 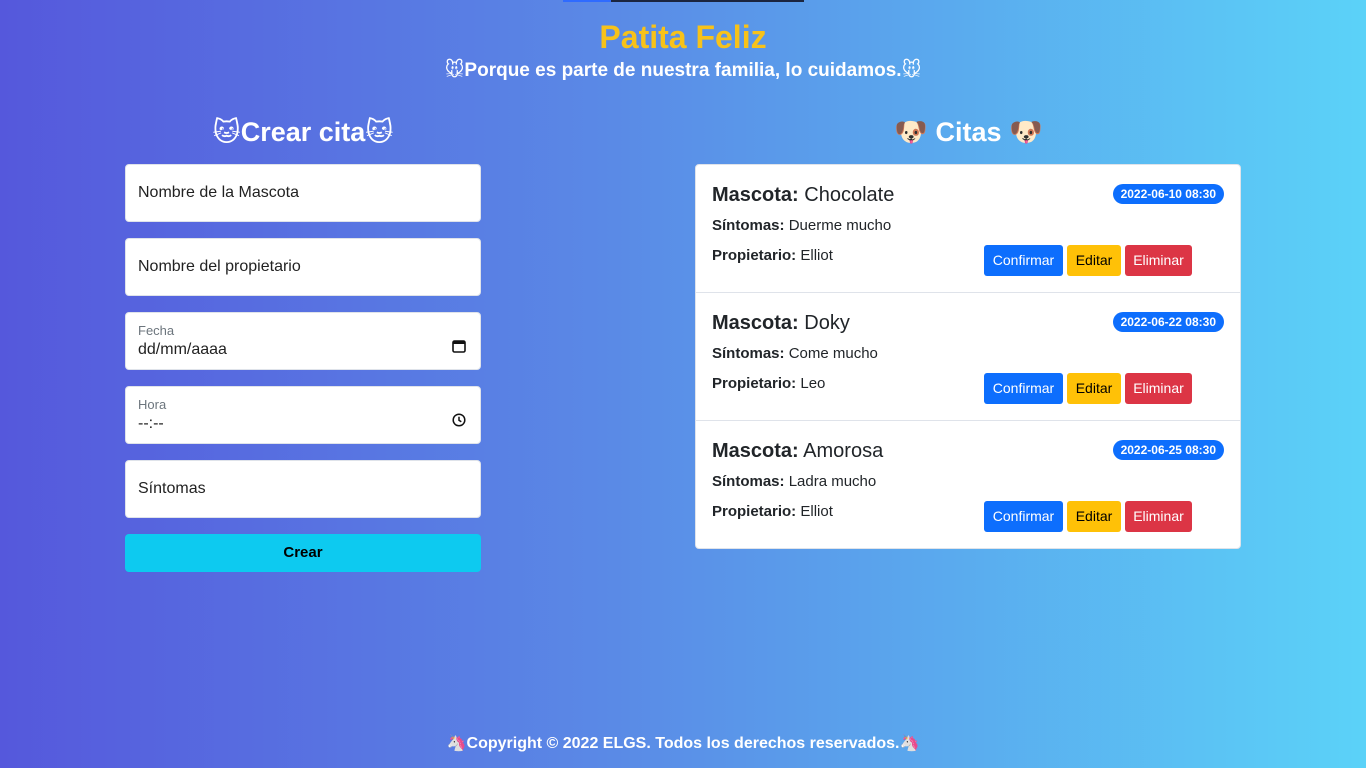 I want to click on symptoms-line: Síntomas: Duerme mucho, so click(x=801, y=226).